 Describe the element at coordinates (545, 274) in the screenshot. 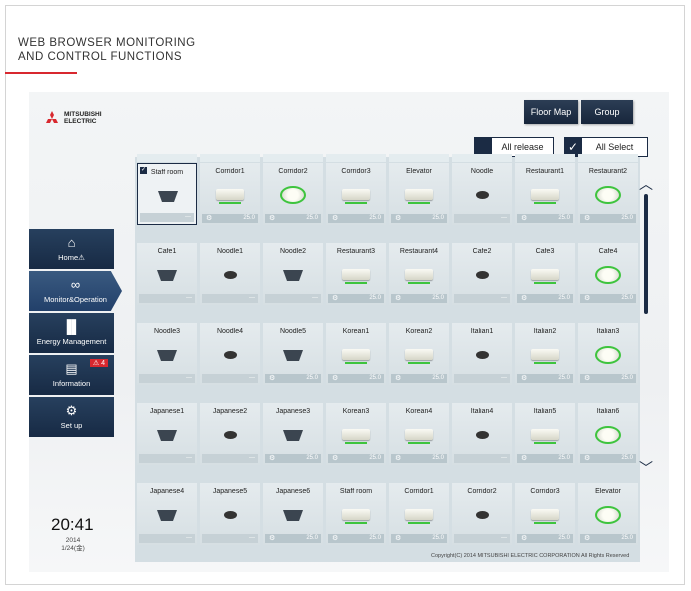

I see `unit-cell: Cafe3 ⚙ 25.0` at that location.